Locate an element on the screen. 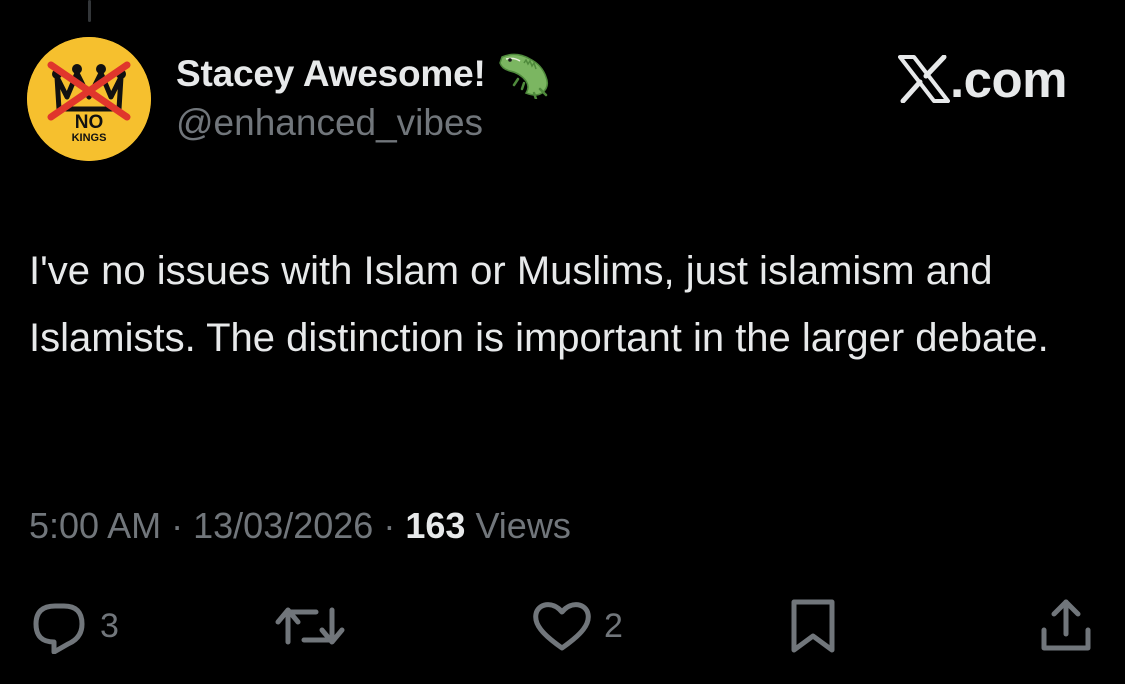 The image size is (1125, 684). share-icon is located at coordinates (1066, 625).